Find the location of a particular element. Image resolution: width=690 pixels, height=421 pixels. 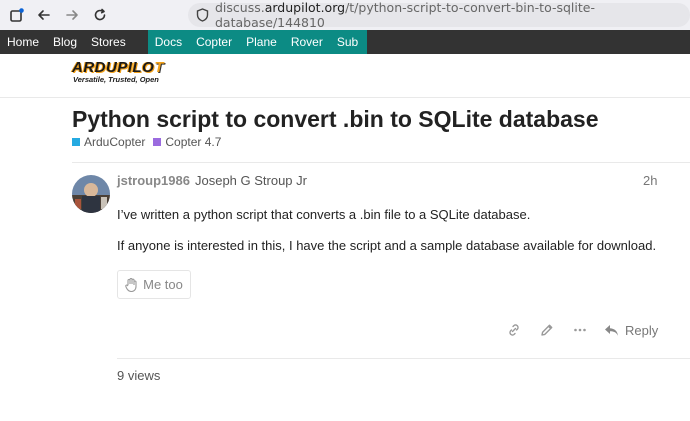

tab-overview-icon is located at coordinates (17, 15).